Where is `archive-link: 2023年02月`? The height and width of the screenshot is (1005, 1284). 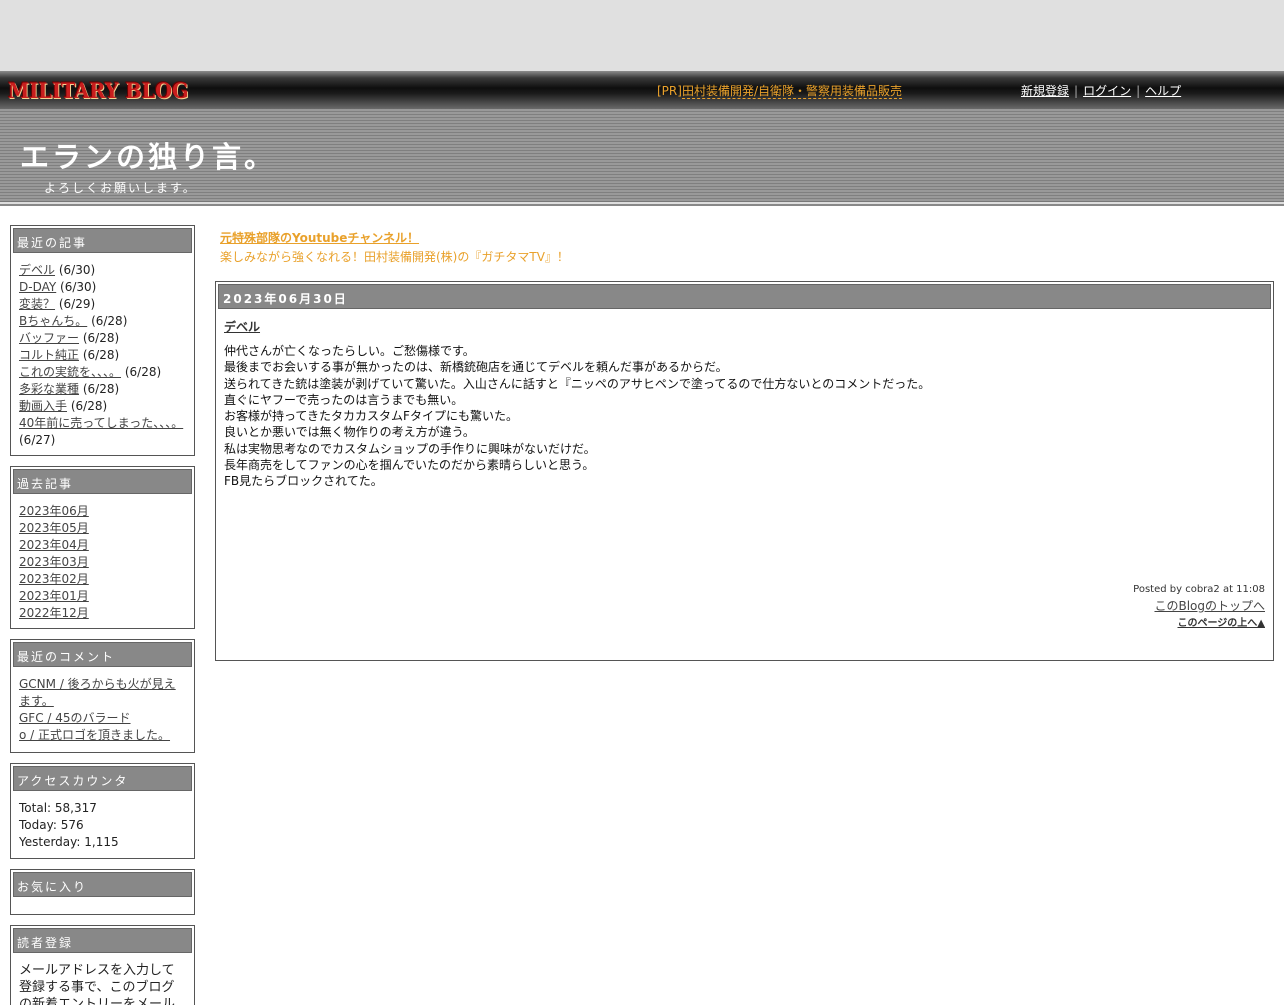 archive-link: 2023年02月 is located at coordinates (54, 579).